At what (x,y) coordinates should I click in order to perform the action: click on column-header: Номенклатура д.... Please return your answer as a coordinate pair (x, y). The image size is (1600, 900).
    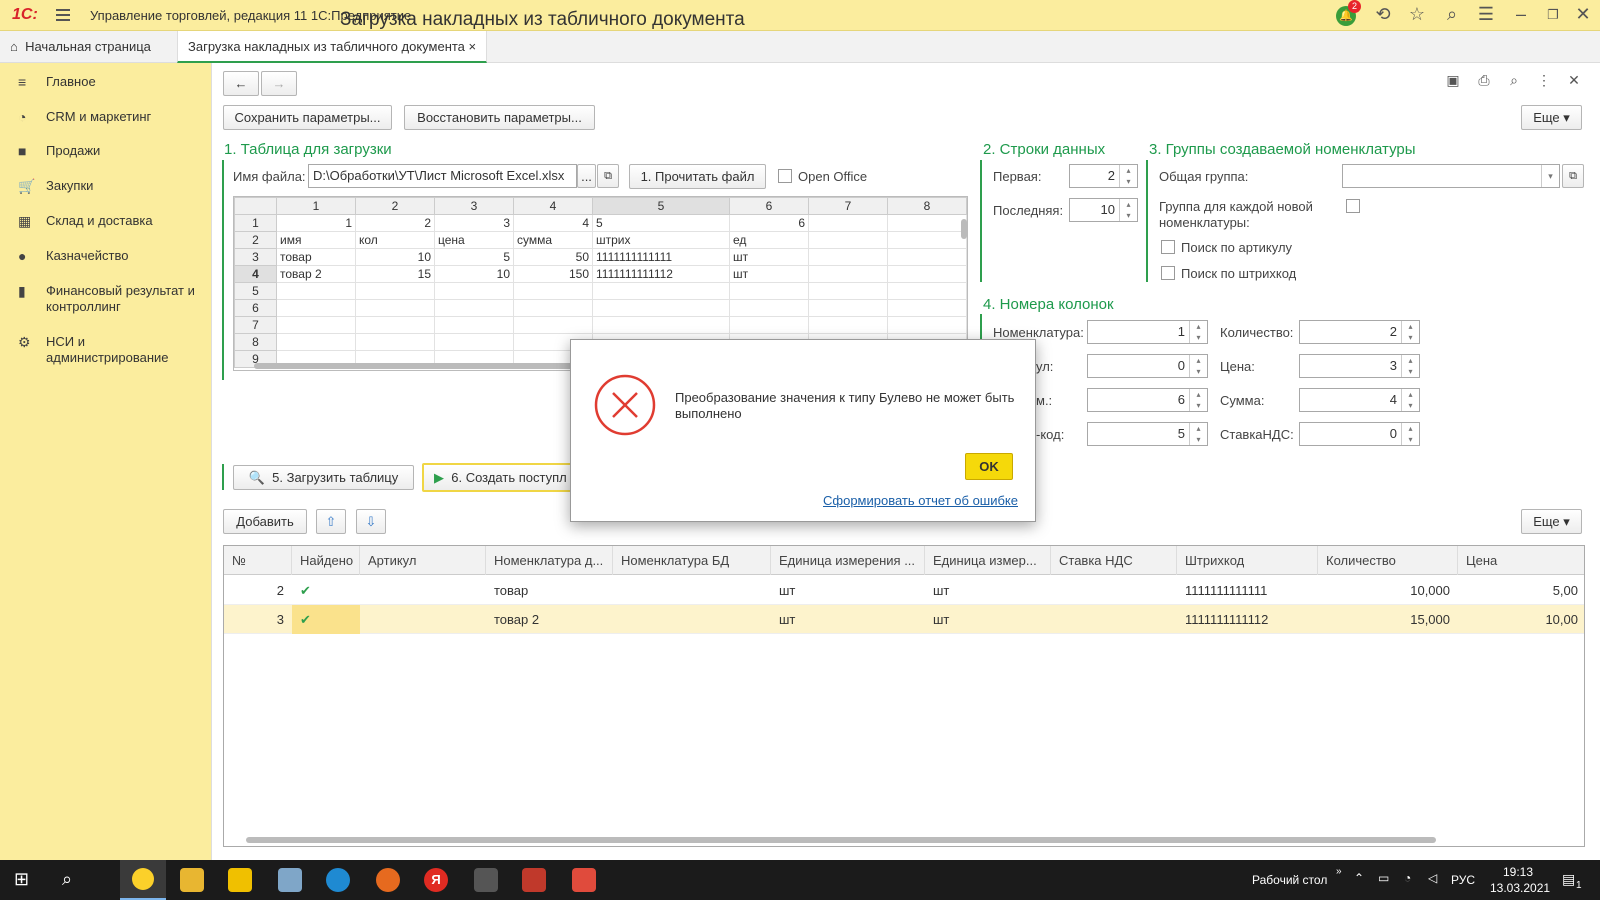
    Looking at the image, I should click on (549, 560).